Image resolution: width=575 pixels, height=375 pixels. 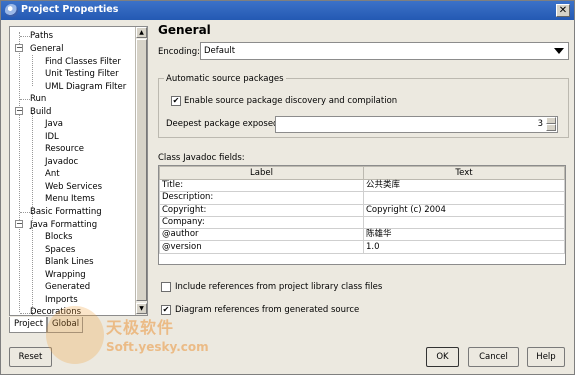 I want to click on diagram-refs-checkbox: ✔, so click(x=166, y=310).